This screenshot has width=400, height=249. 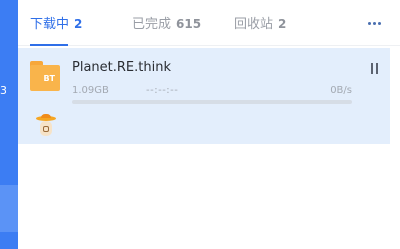 I want to click on file-type-badge: BT, so click(x=49, y=78).